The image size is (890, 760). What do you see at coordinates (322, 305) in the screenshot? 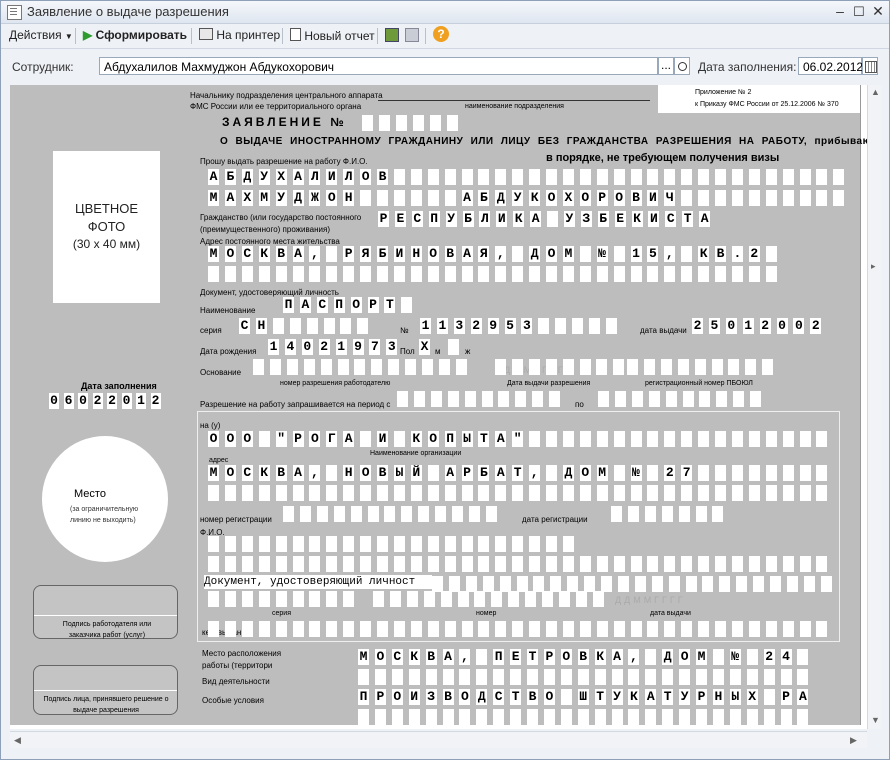
I see `doc-name-cell: С` at bounding box center [322, 305].